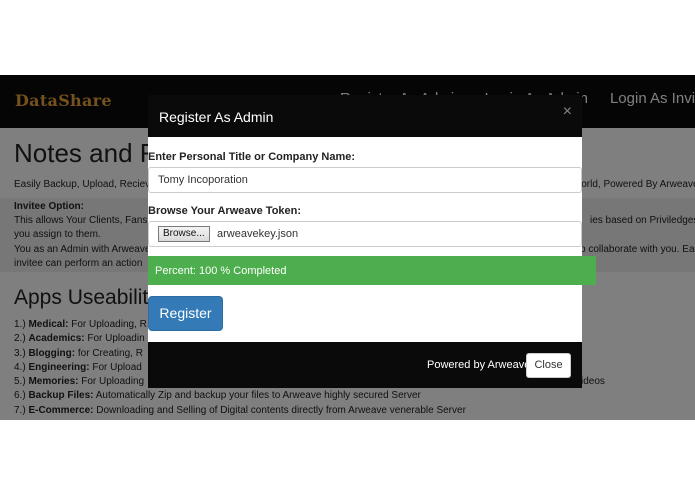  Describe the element at coordinates (216, 117) in the screenshot. I see `modal-title: Register As Admin` at that location.